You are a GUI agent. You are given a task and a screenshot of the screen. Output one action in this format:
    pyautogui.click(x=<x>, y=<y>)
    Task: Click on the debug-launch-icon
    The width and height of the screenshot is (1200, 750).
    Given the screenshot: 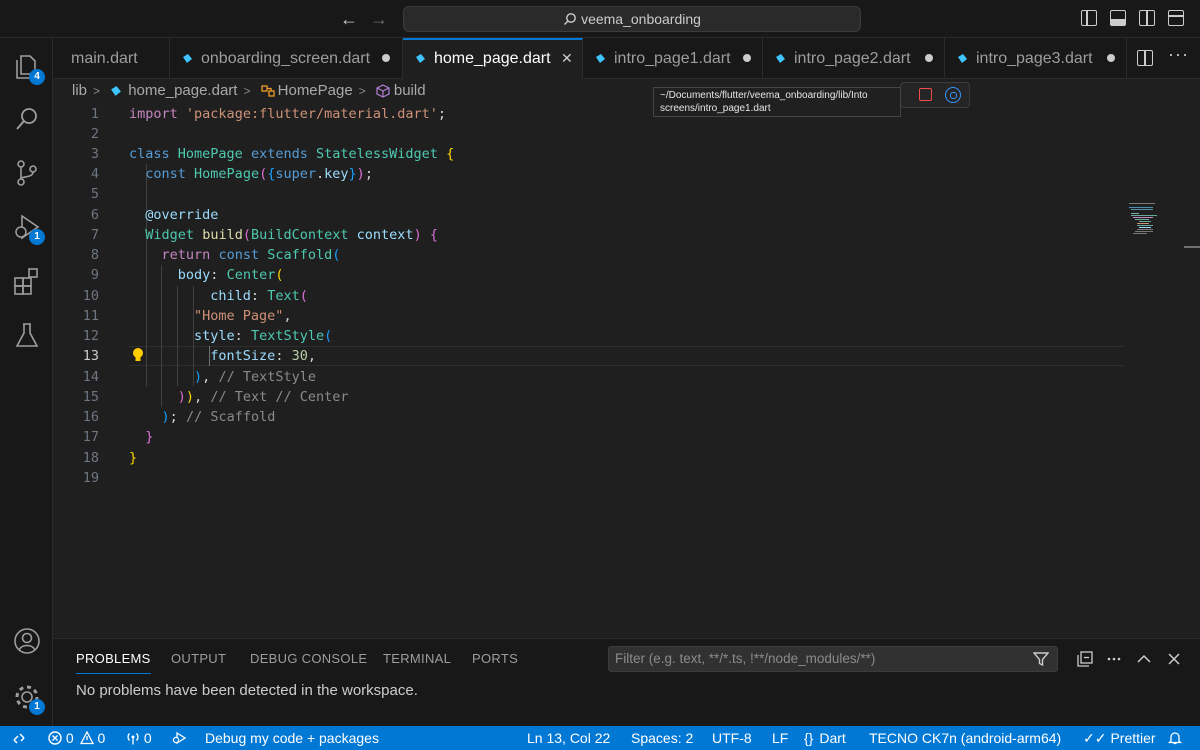 What is the action you would take?
    pyautogui.click(x=180, y=738)
    